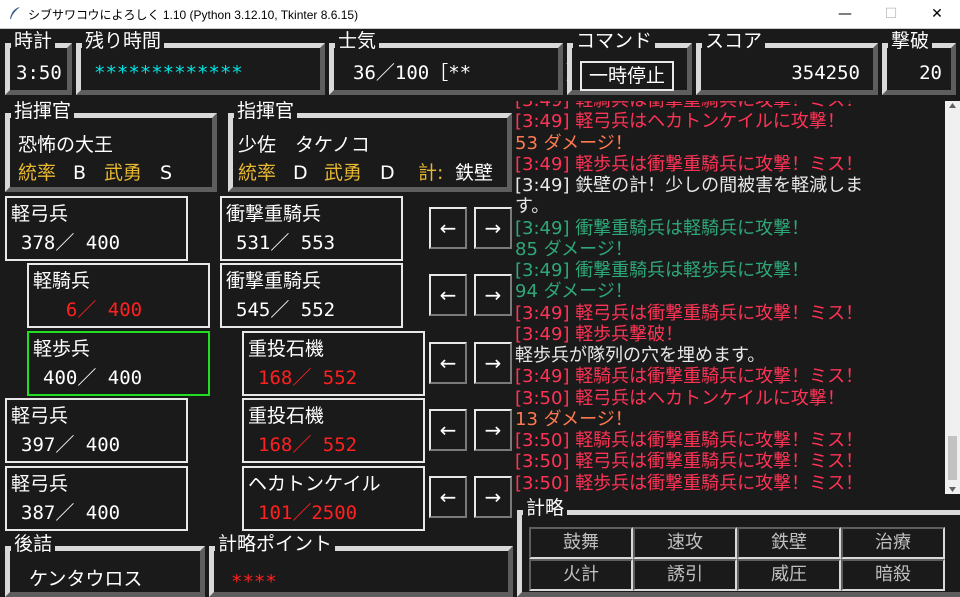  I want to click on enemy-plan-value: 鉄壁, so click(474, 173).